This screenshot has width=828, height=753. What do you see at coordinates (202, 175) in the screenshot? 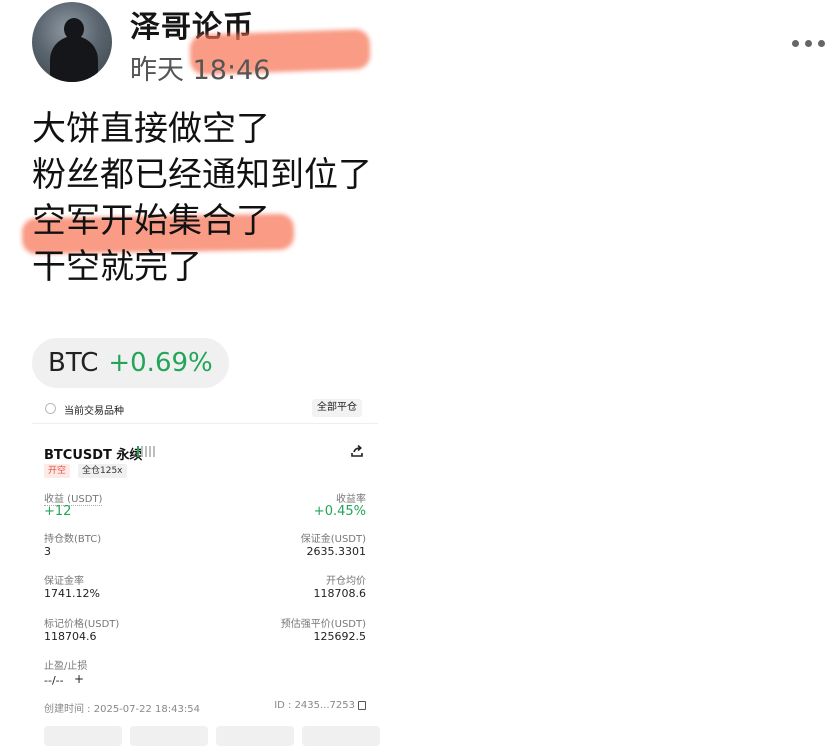
I see `post-line: 粉丝都已经通知到位了` at bounding box center [202, 175].